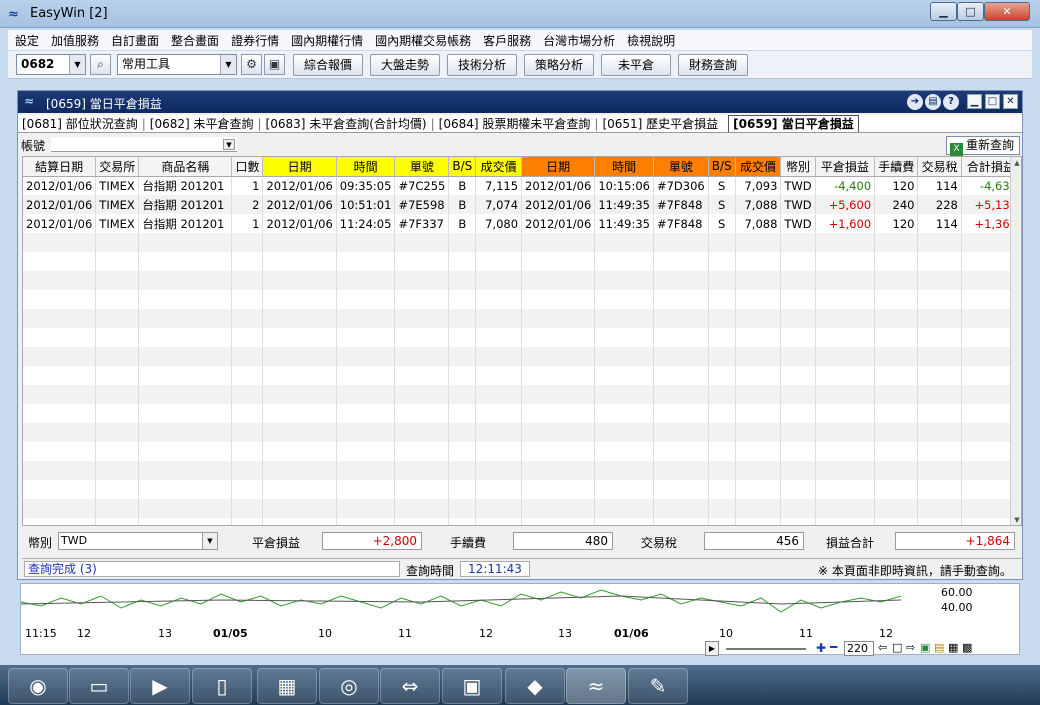 The height and width of the screenshot is (705, 1040). I want to click on menu-domestic-futures-quotes: 國內期權行情, so click(327, 40).